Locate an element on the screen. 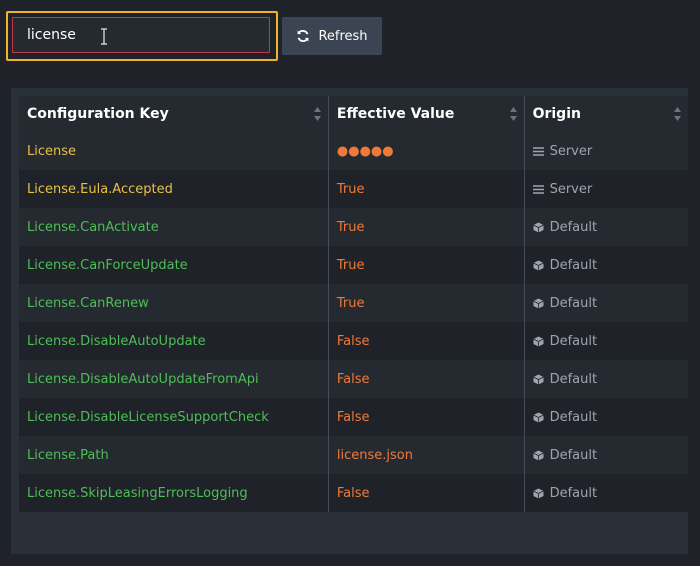 This screenshot has width=700, height=566. config-key: License.DisableLicenseSupportCheck is located at coordinates (174, 417).